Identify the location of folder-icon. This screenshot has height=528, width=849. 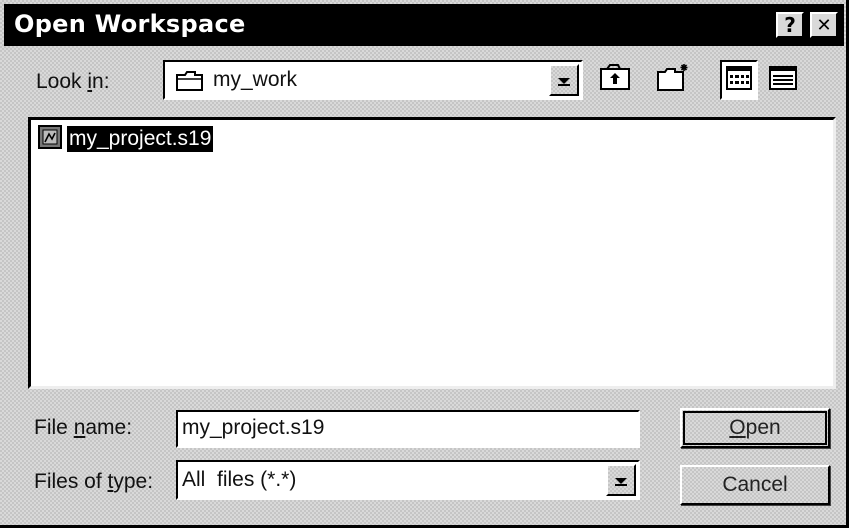
(190, 83).